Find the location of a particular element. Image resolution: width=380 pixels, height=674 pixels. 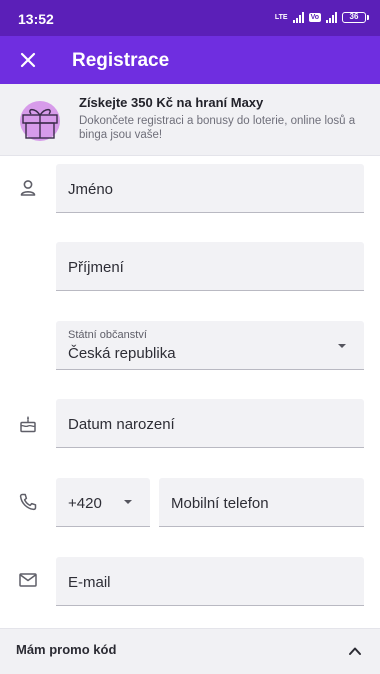

phone-prefix-select: +420 is located at coordinates (103, 502).